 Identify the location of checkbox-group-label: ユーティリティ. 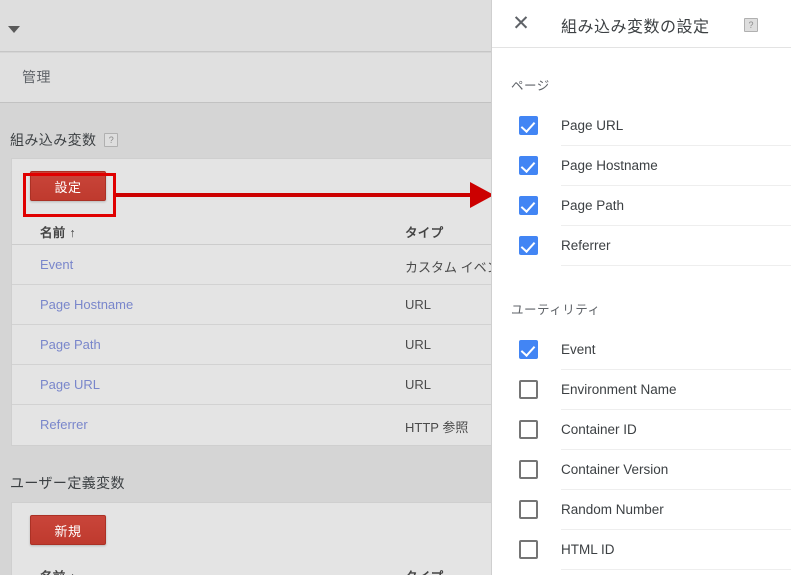
(556, 310).